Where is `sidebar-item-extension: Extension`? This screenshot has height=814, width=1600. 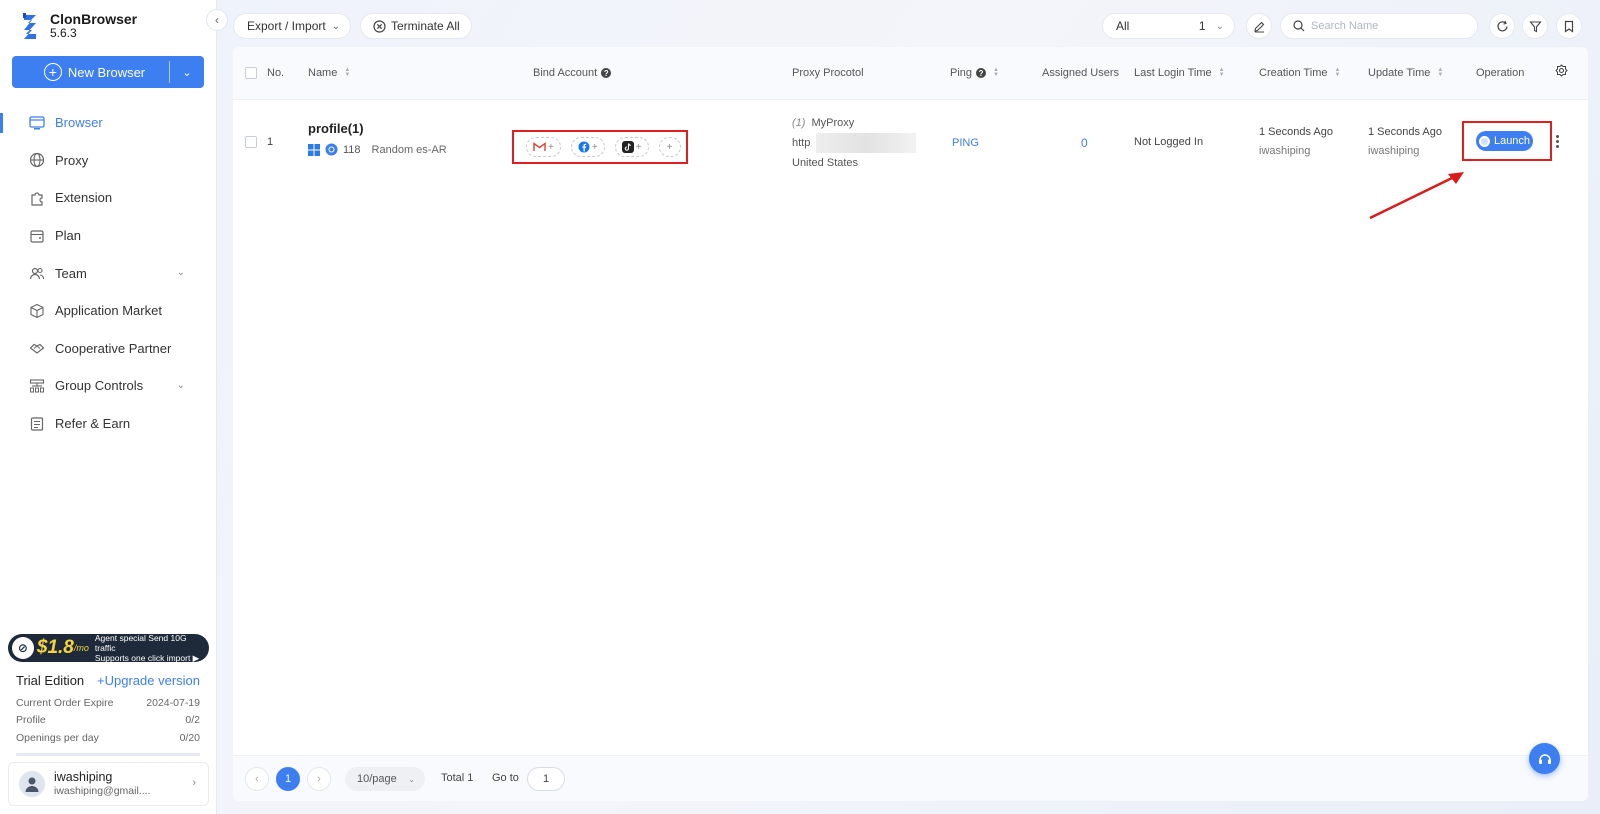 sidebar-item-extension: Extension is located at coordinates (108, 198).